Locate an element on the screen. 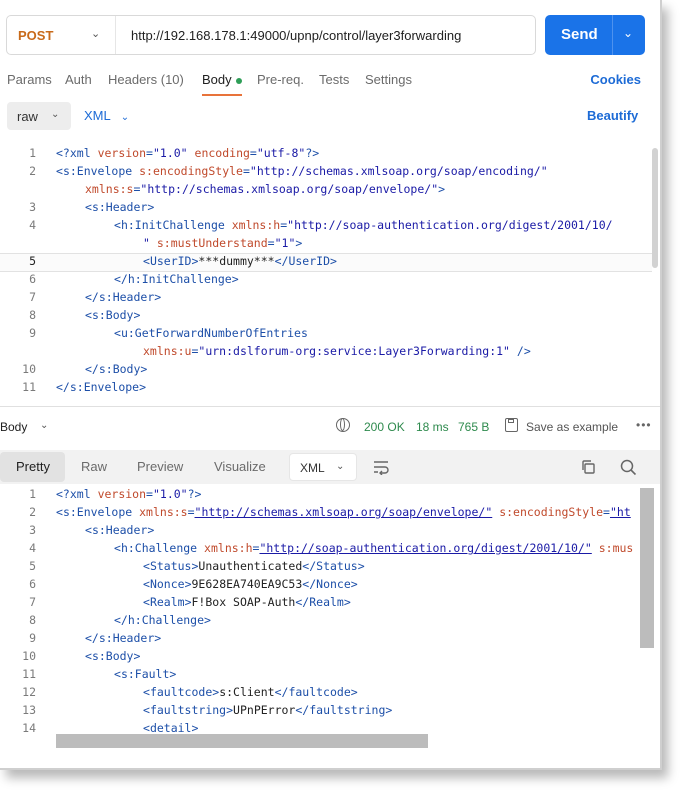 The image size is (697, 791). code-line: 1 <?xml version="1.0"?> is located at coordinates (115, 494).